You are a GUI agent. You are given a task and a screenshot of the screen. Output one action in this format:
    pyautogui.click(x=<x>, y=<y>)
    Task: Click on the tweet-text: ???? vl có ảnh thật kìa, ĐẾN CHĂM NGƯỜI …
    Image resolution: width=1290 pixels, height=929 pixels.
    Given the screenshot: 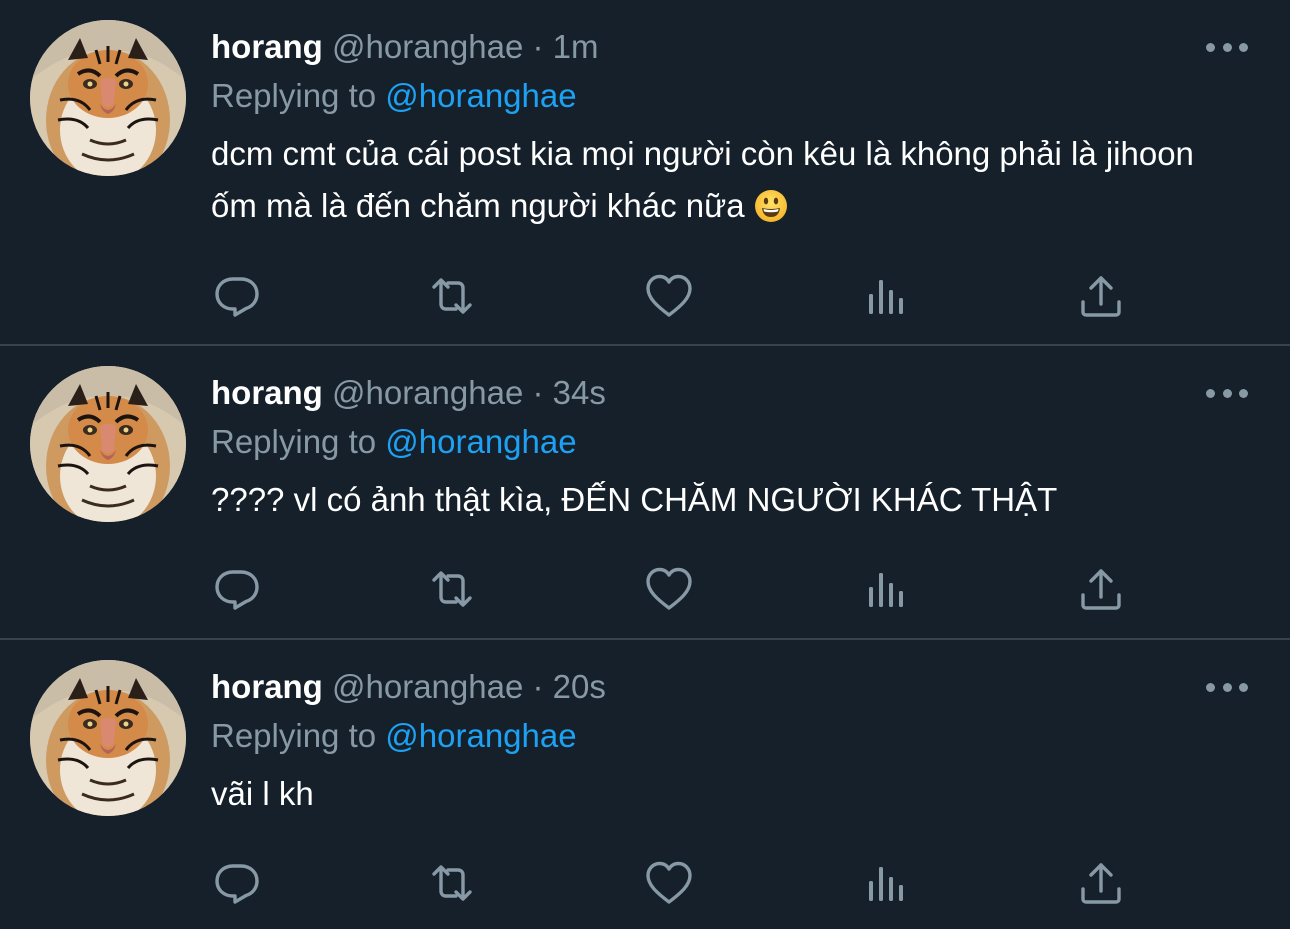 What is the action you would take?
    pyautogui.click(x=716, y=500)
    